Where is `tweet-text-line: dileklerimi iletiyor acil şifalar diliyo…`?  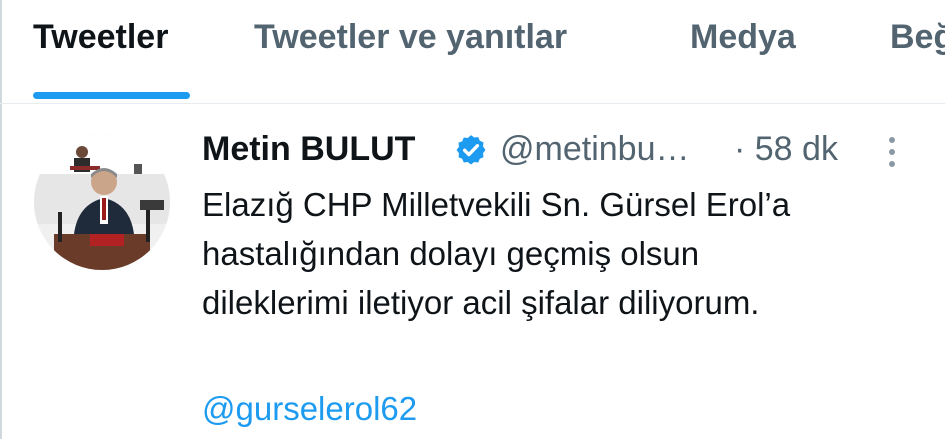 tweet-text-line: dileklerimi iletiyor acil şifalar diliyo… is located at coordinates (481, 302).